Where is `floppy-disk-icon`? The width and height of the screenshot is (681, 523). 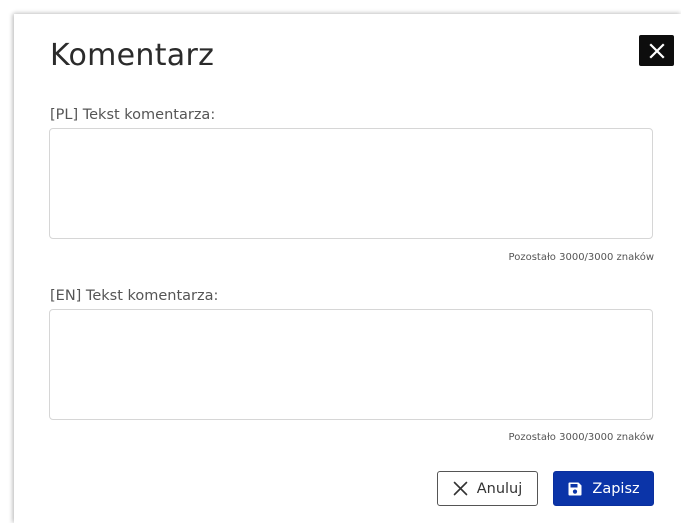 floppy-disk-icon is located at coordinates (575, 489).